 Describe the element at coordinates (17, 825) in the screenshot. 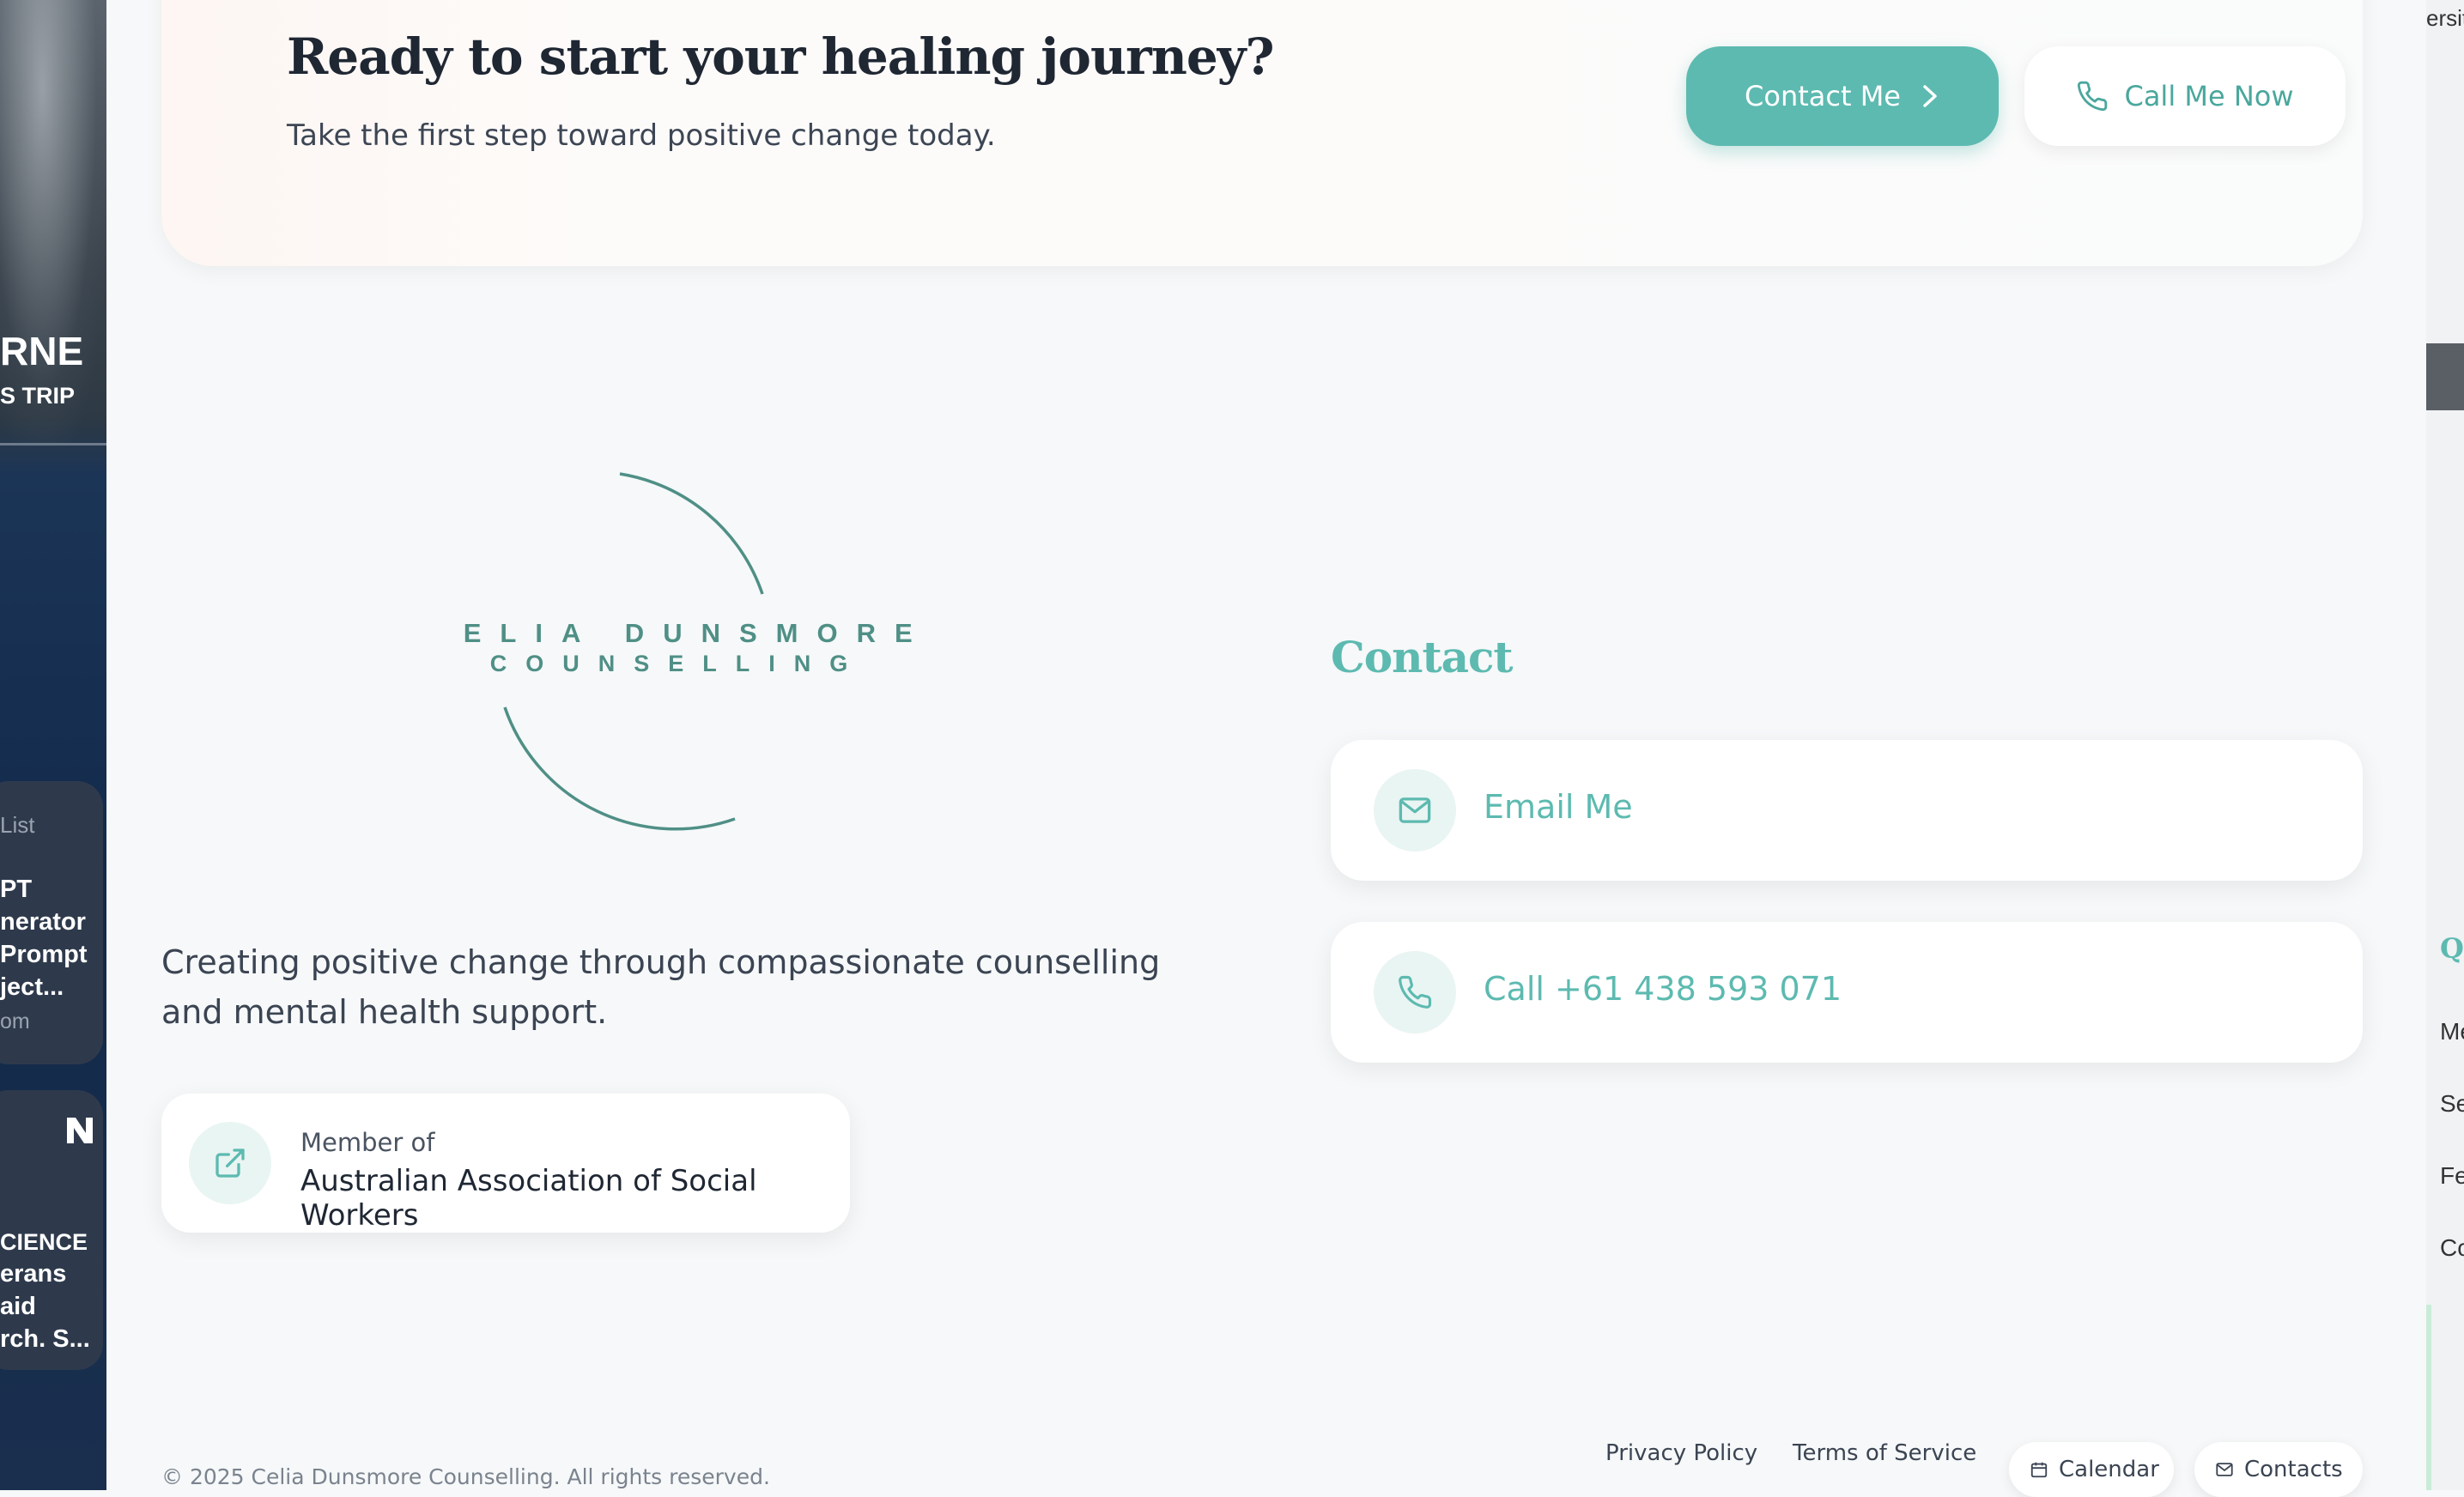

I see `left-card-1-label: List` at that location.